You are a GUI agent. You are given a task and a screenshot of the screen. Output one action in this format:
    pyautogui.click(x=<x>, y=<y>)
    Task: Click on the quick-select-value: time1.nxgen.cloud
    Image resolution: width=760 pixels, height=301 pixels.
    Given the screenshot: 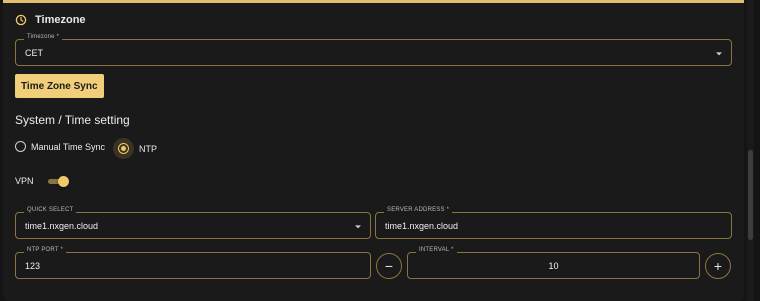 What is the action you would take?
    pyautogui.click(x=62, y=225)
    